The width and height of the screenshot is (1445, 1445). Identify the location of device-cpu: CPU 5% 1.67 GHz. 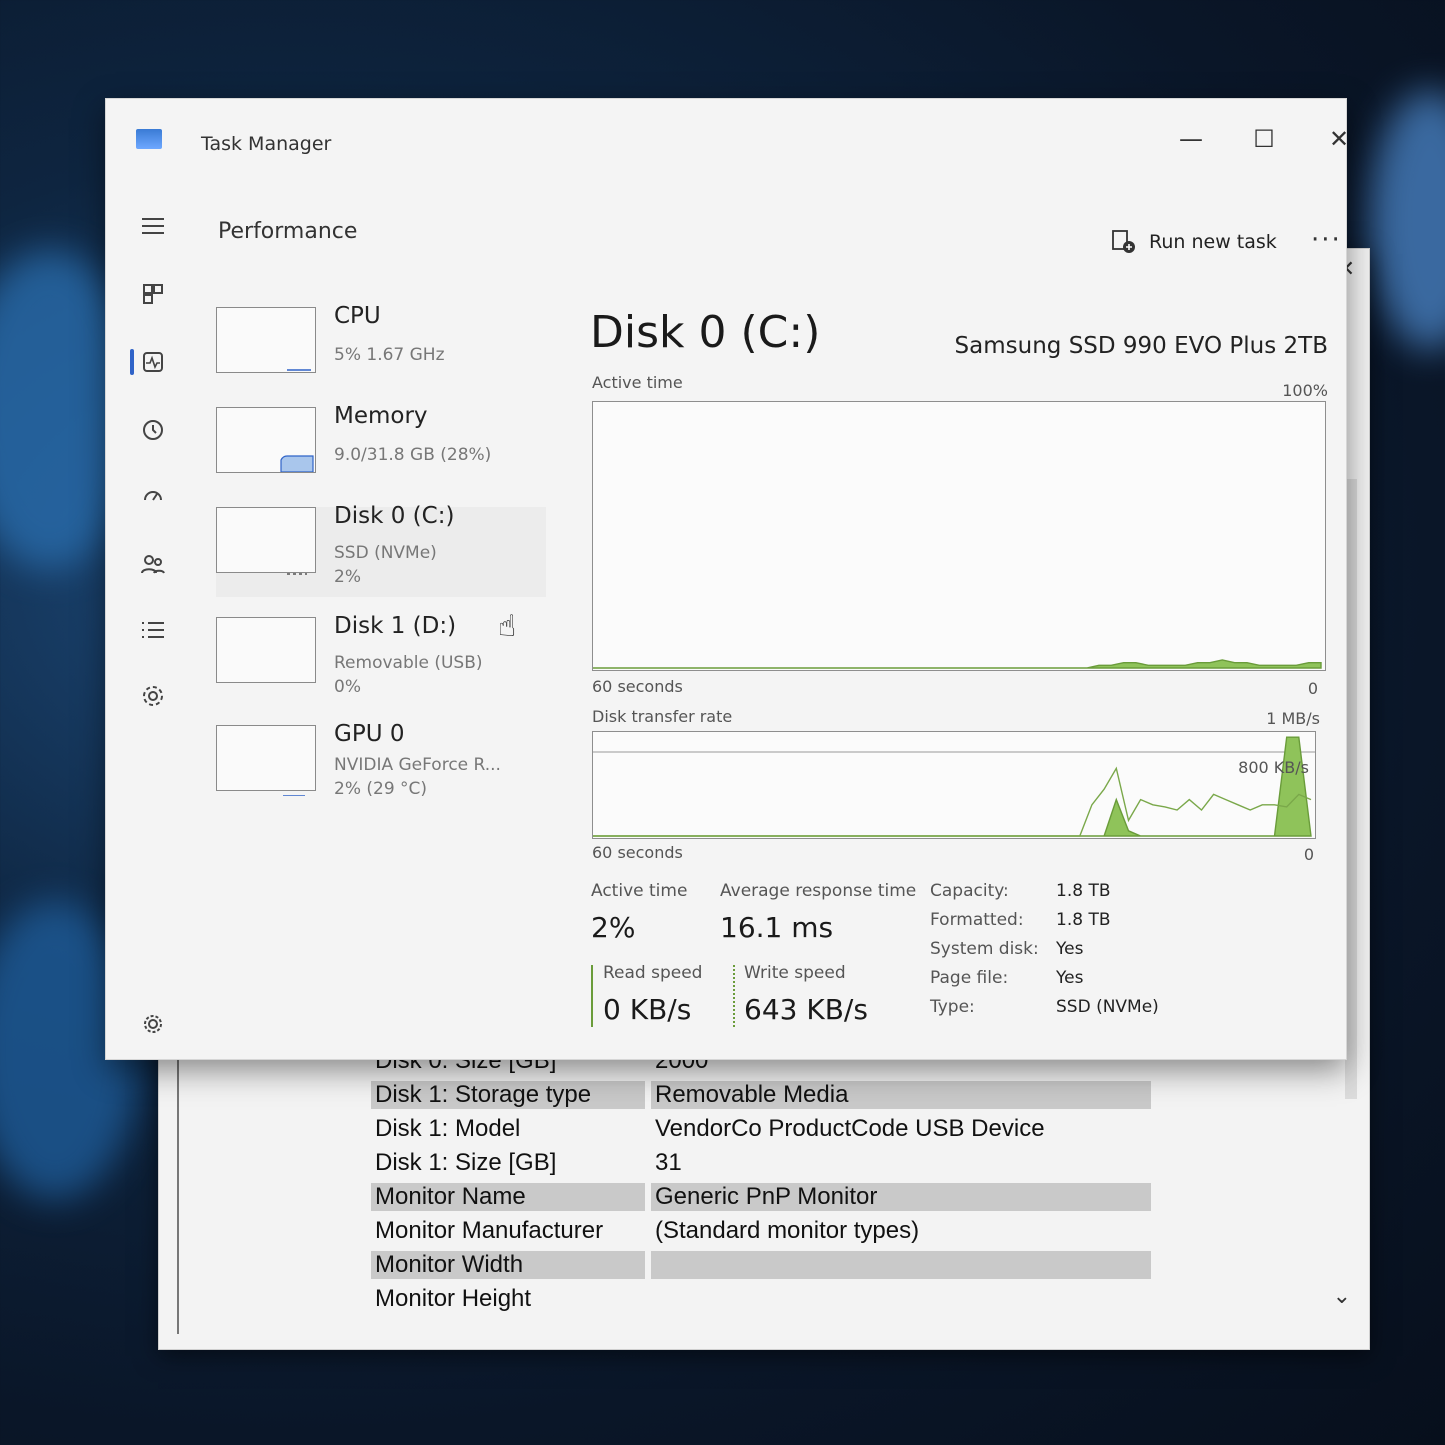
(381, 350).